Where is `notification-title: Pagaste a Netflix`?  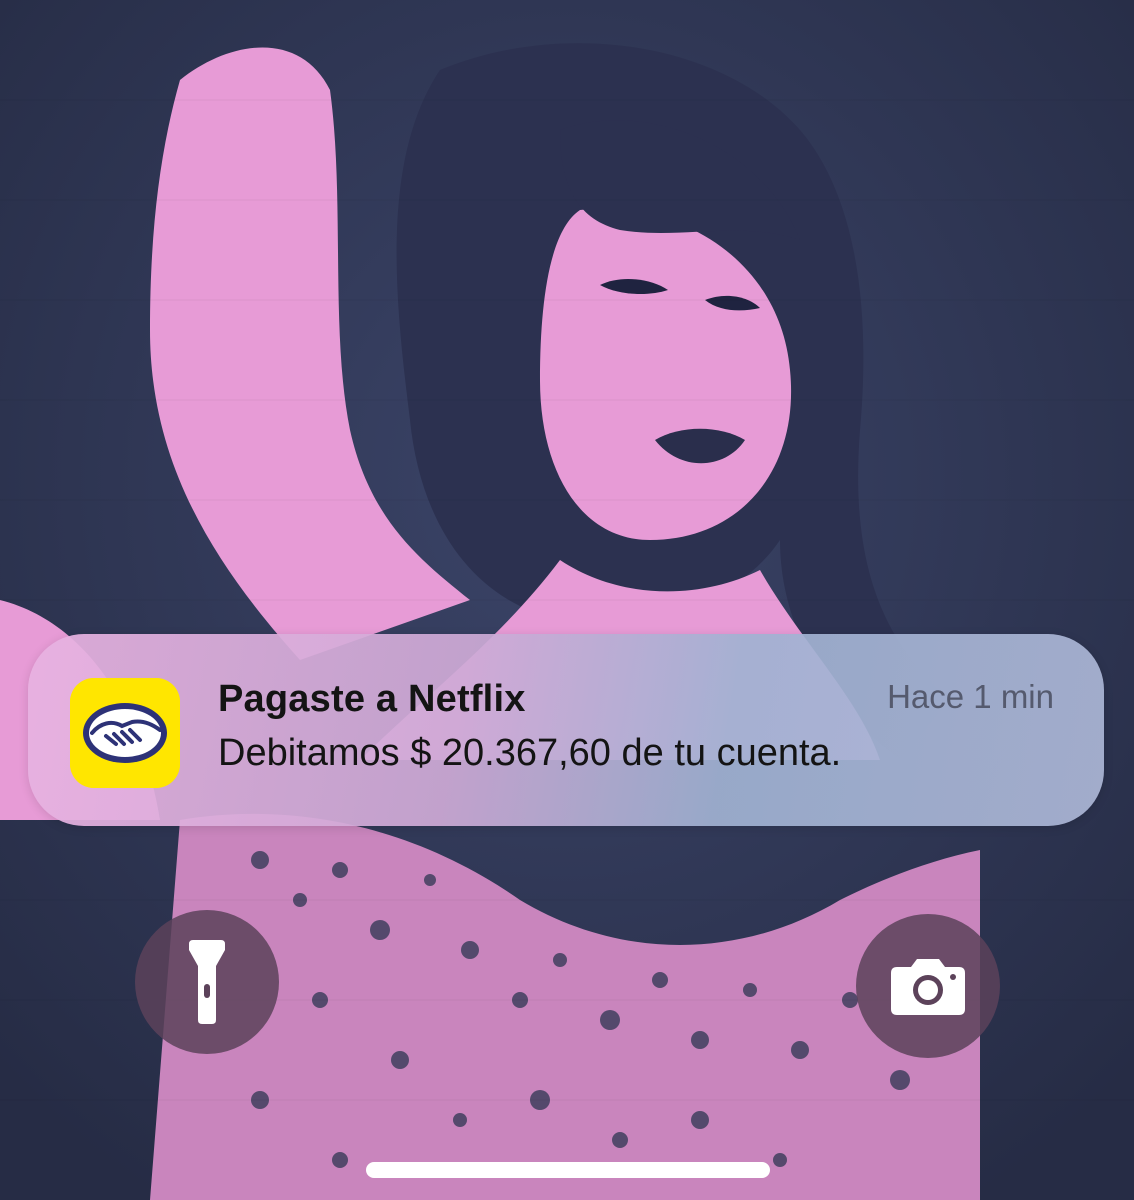
notification-title: Pagaste a Netflix is located at coordinates (372, 699).